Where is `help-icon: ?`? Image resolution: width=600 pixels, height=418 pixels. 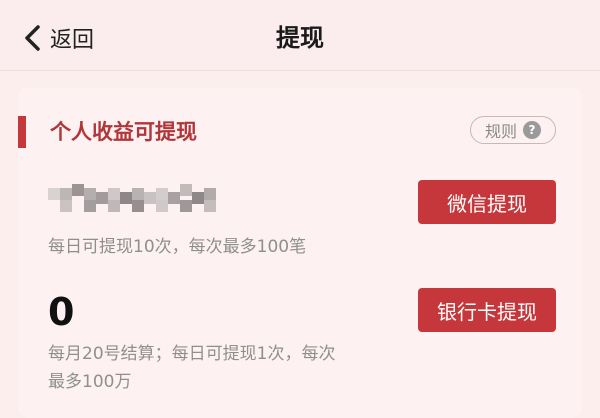
help-icon: ? is located at coordinates (532, 130).